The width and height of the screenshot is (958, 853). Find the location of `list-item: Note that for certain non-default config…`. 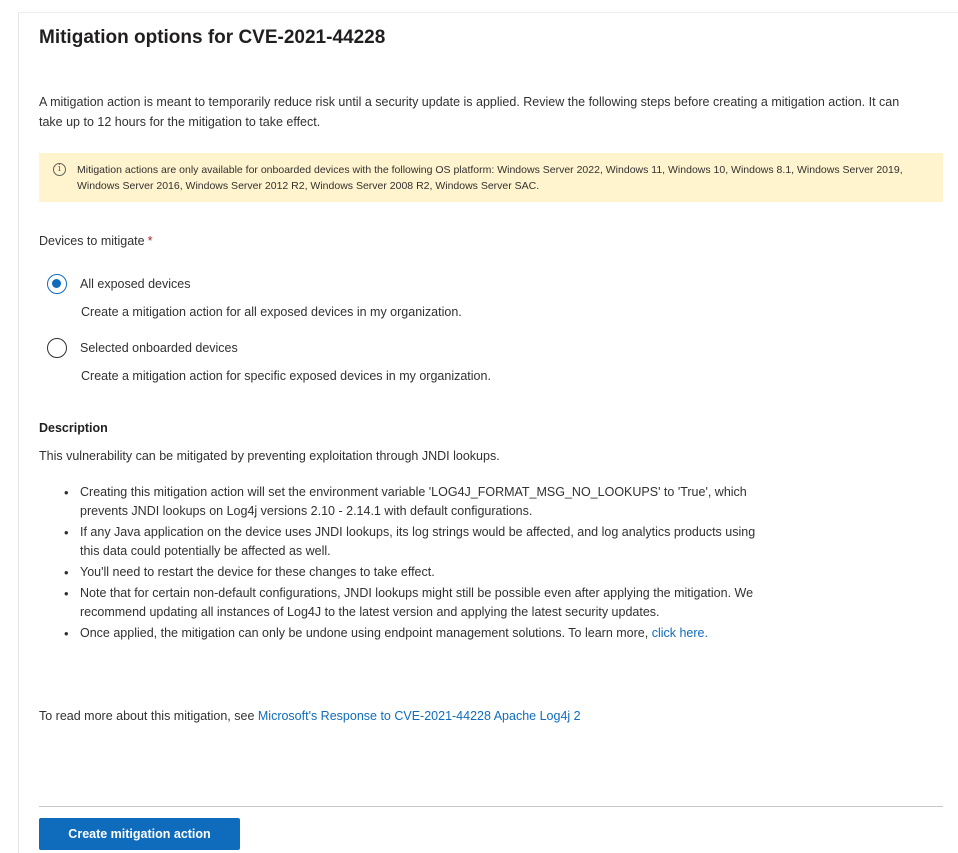

list-item: Note that for certain non-default config… is located at coordinates (412, 603).